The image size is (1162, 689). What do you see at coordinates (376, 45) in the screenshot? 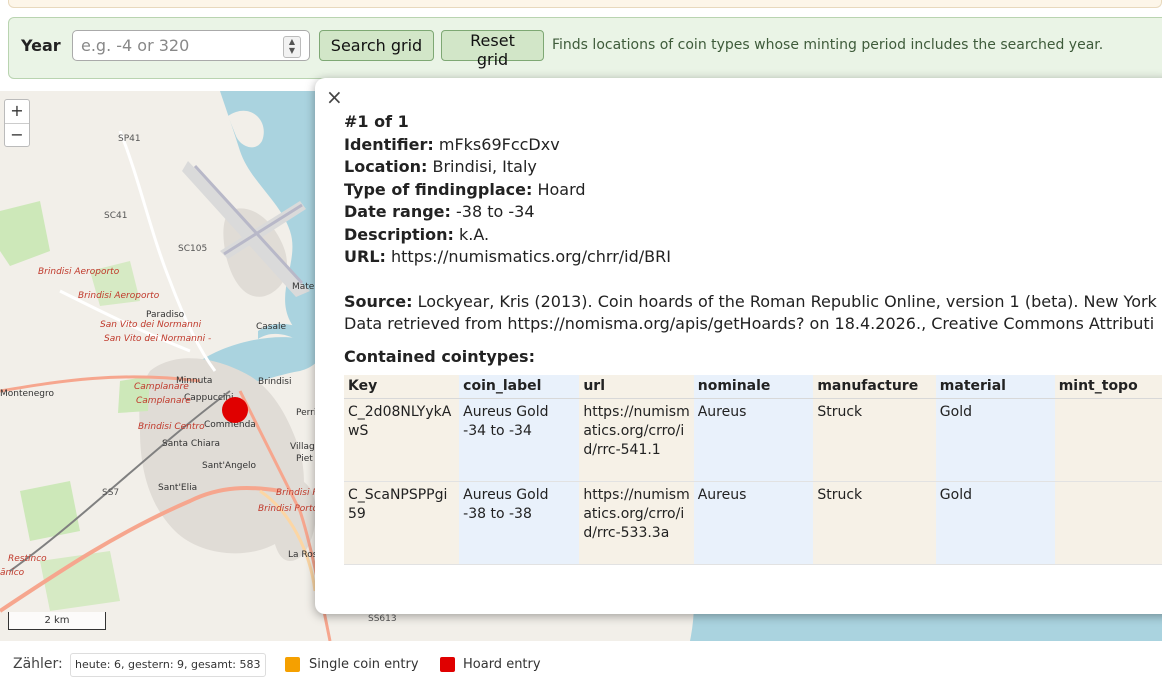
I see `search-grid-button: Search grid` at bounding box center [376, 45].